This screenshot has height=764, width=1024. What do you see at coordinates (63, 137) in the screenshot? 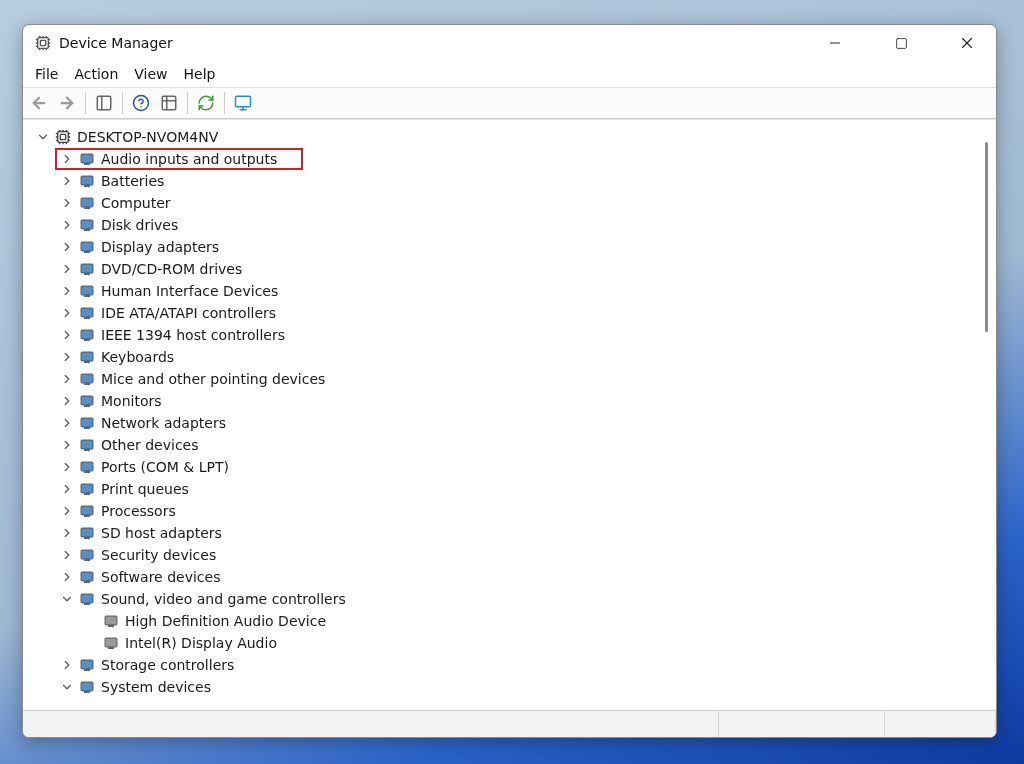
I see `computer-icon` at bounding box center [63, 137].